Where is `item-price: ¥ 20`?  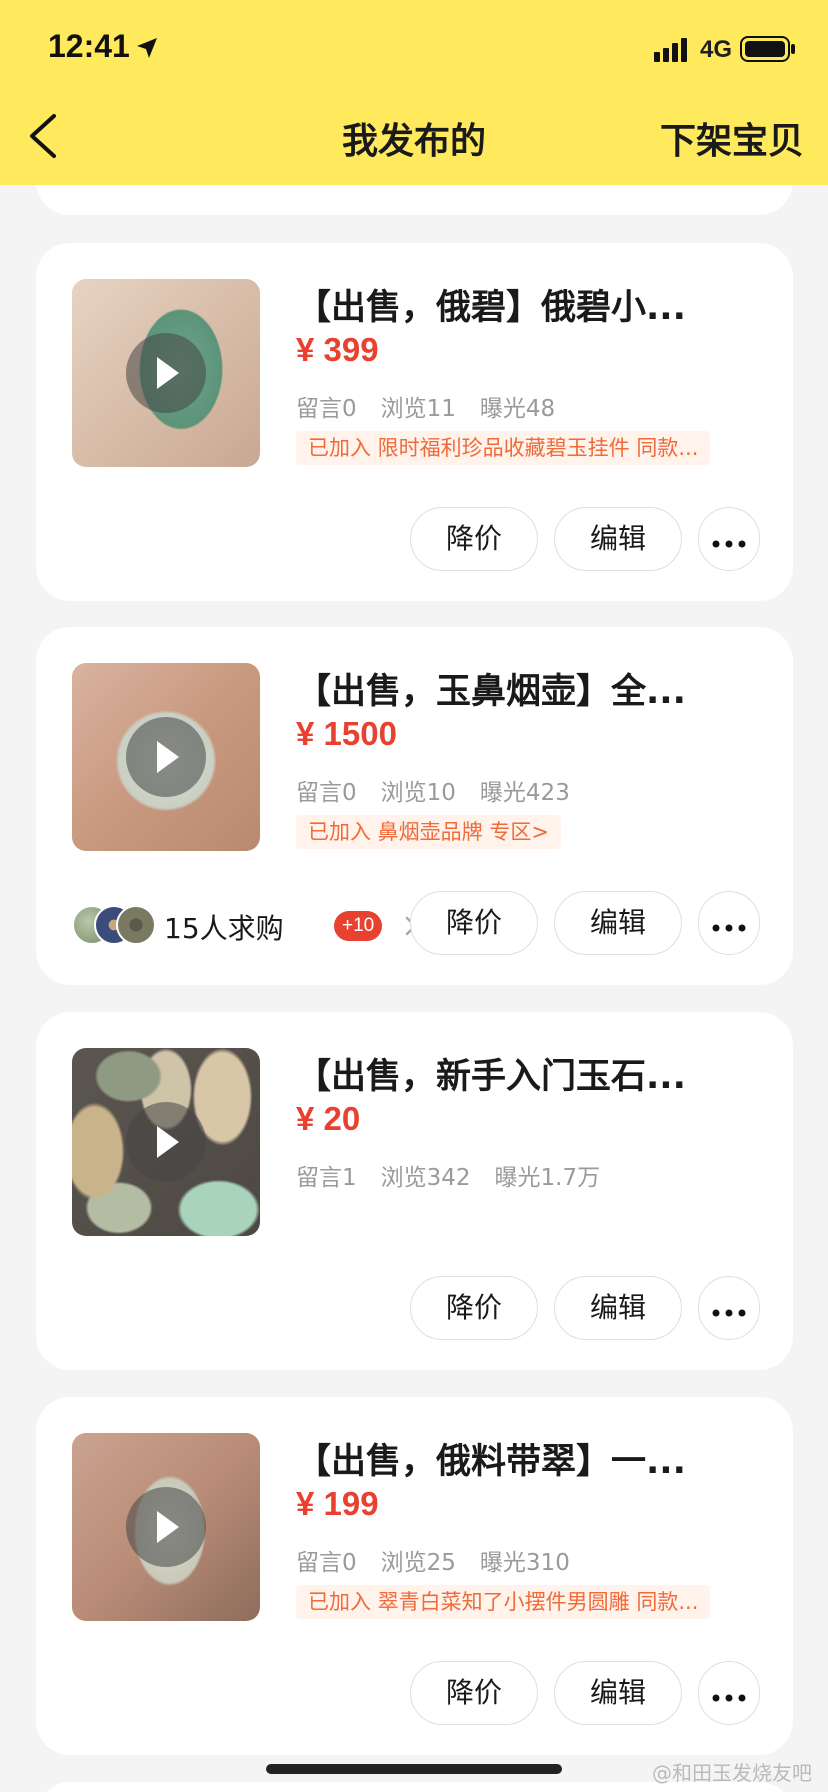 item-price: ¥ 20 is located at coordinates (328, 1118).